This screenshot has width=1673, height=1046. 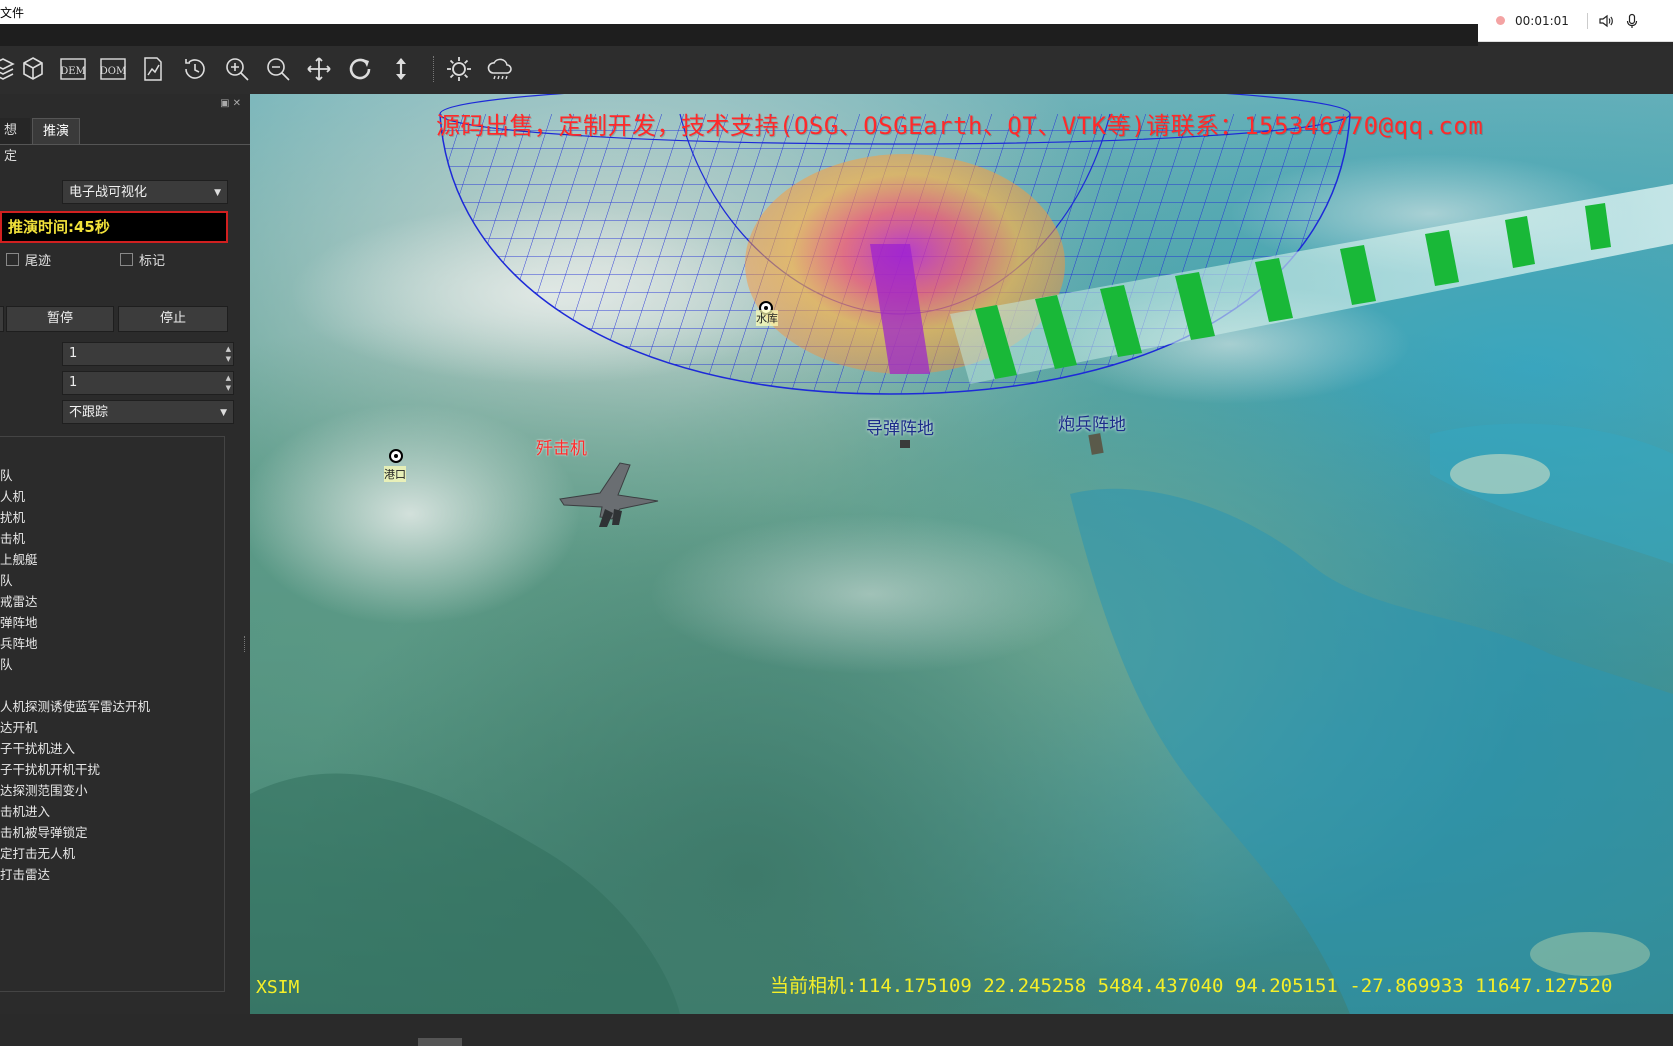 I want to click on dom-icon: DOM, so click(x=113, y=69).